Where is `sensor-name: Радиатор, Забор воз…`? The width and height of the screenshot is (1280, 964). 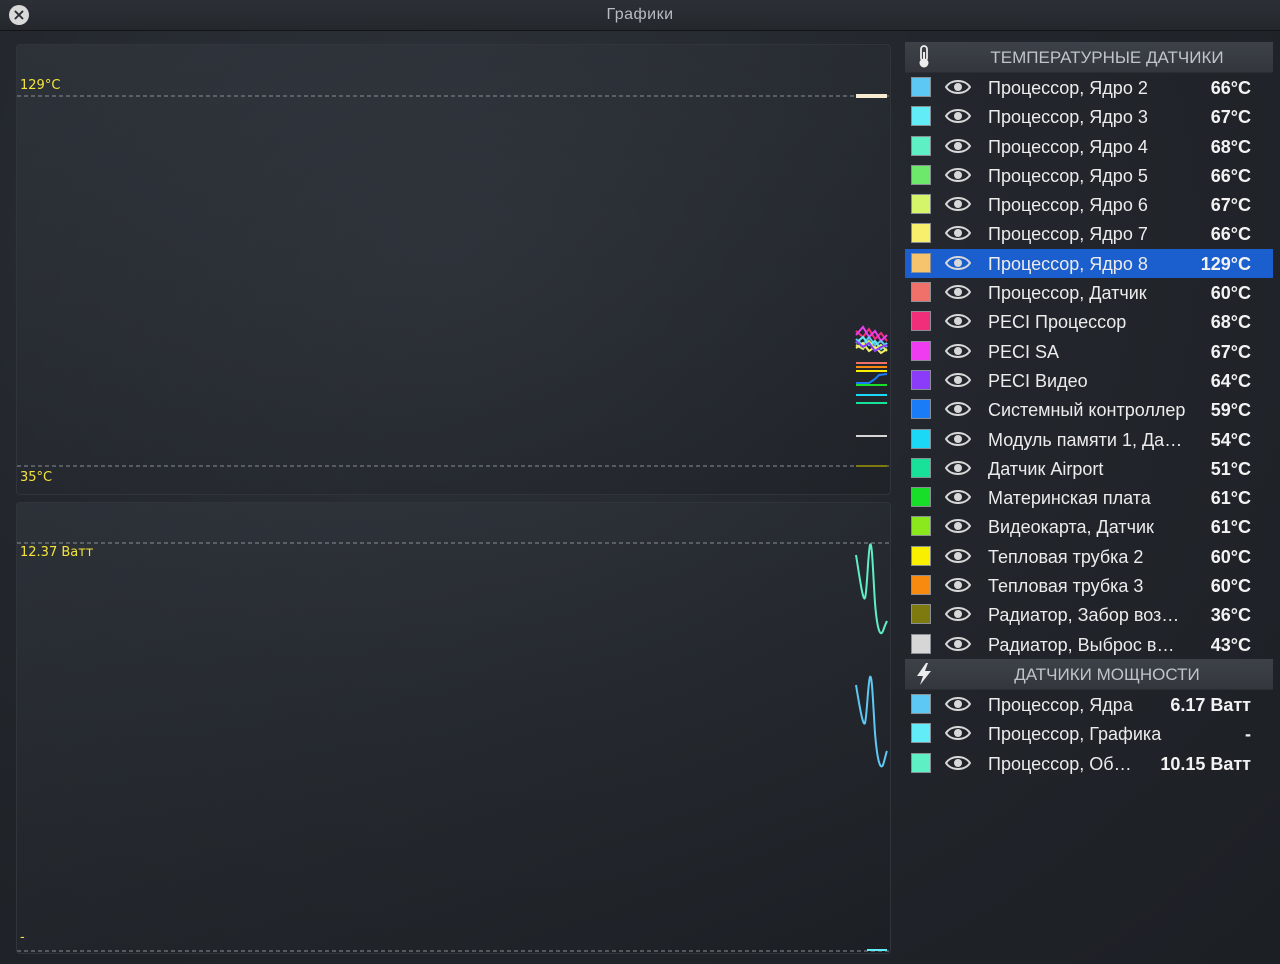
sensor-name: Радиатор, Забор воз… is located at coordinates (1084, 615).